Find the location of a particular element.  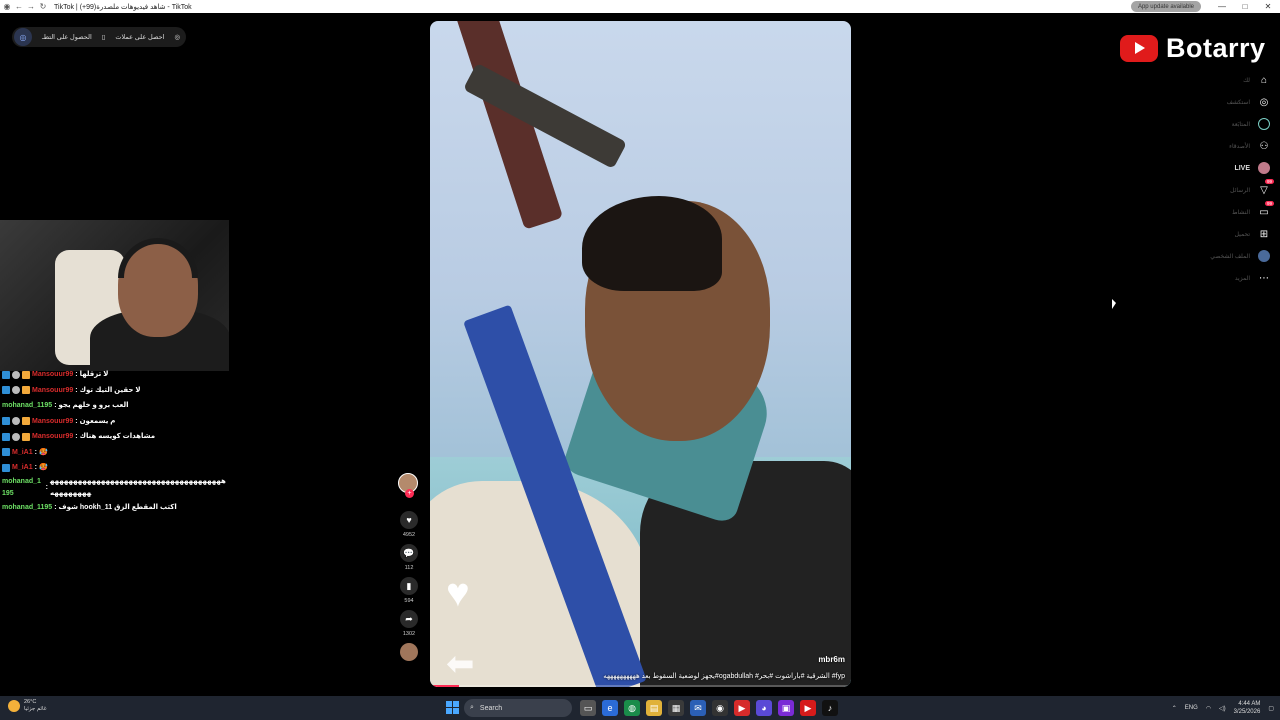

sidebar-item-upload: تحميل ⊞ is located at coordinates (1225, 234).